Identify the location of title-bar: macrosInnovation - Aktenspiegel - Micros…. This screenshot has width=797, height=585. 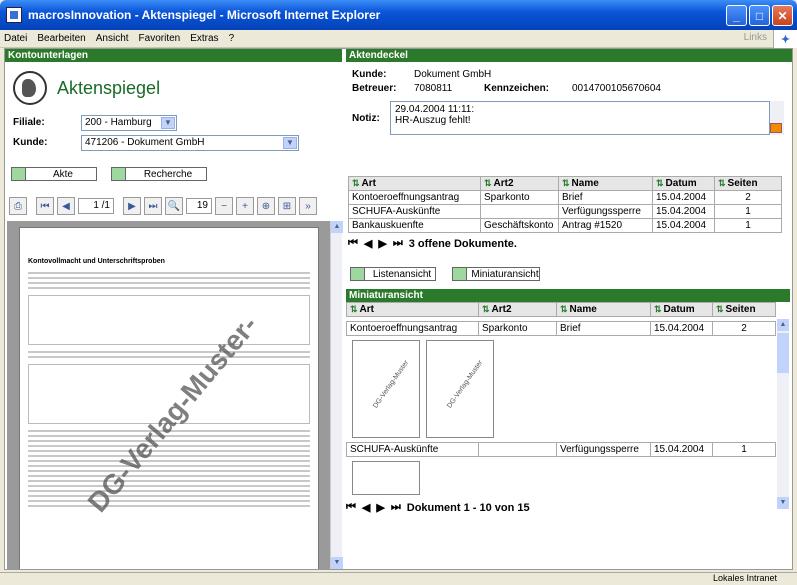
(398, 15).